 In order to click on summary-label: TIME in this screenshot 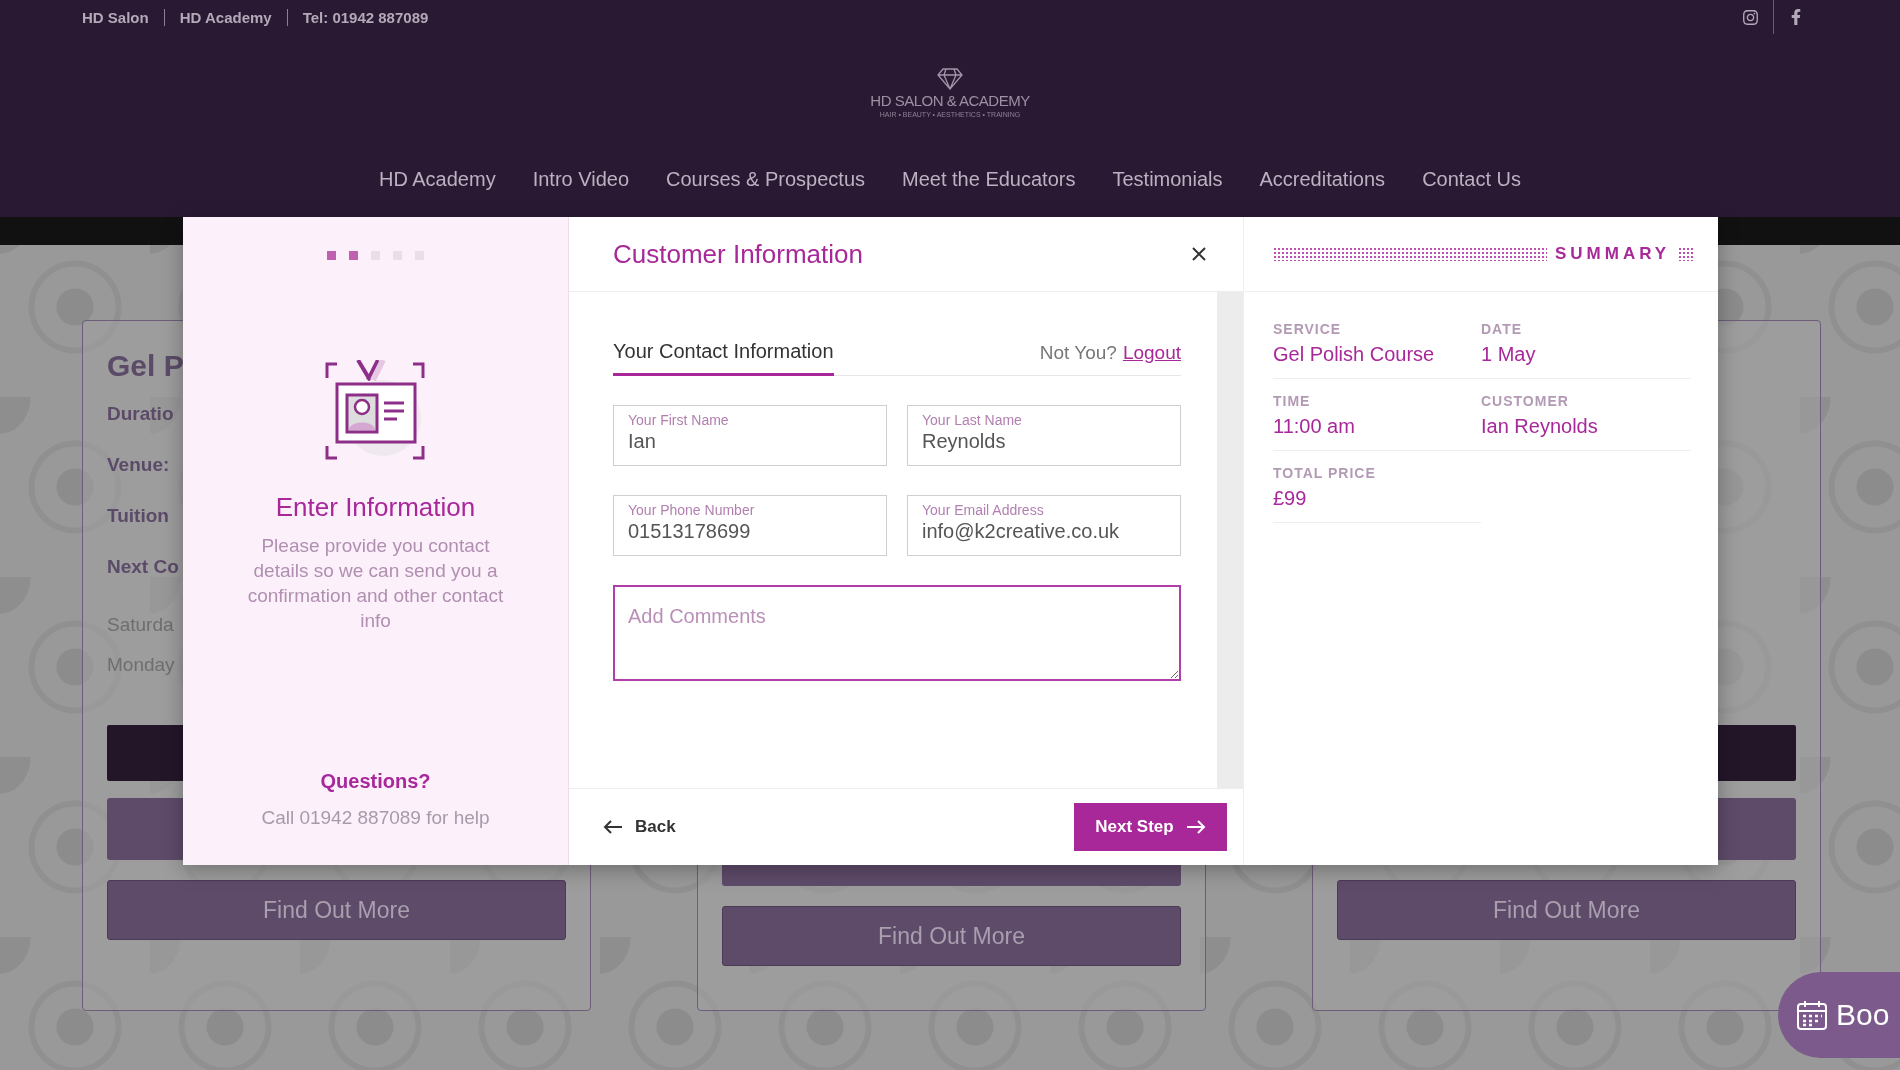, I will do `click(1292, 401)`.